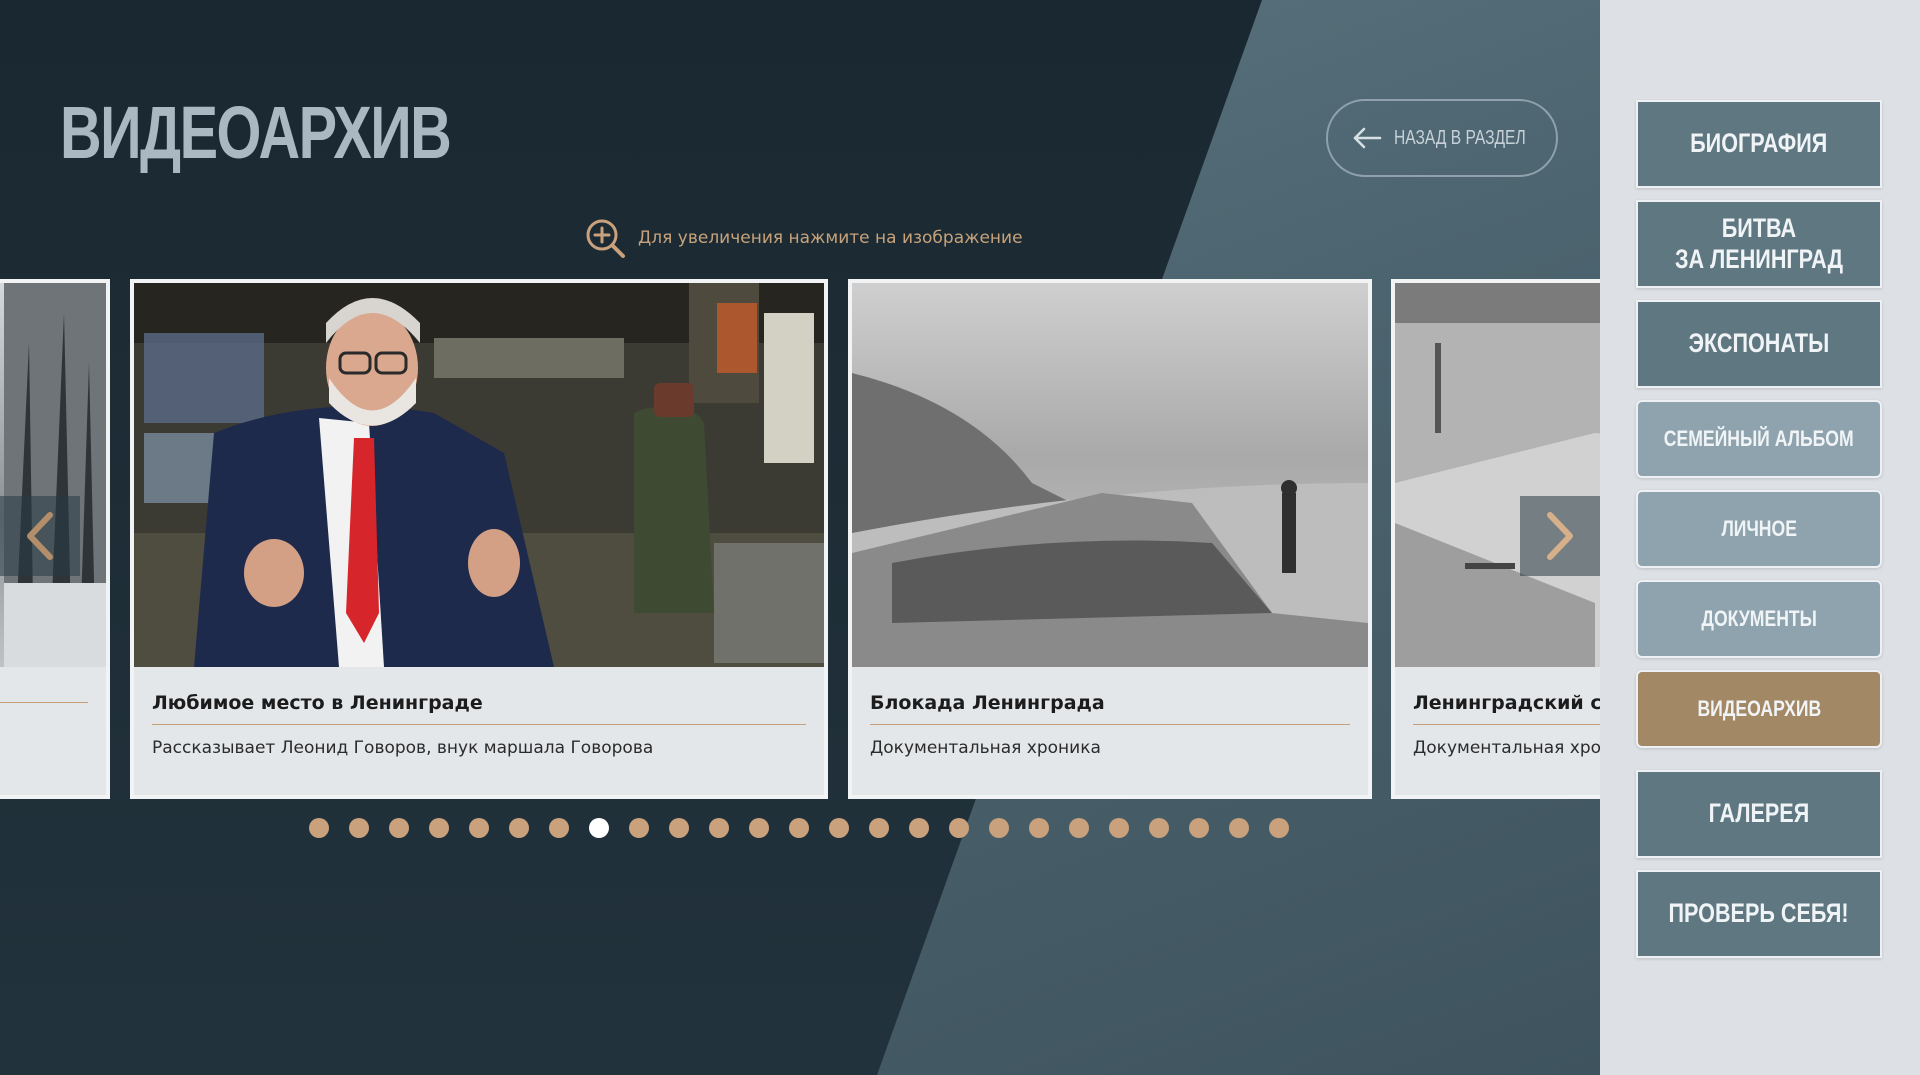 This screenshot has width=1920, height=1075. I want to click on chevron-right-icon, so click(1560, 536).